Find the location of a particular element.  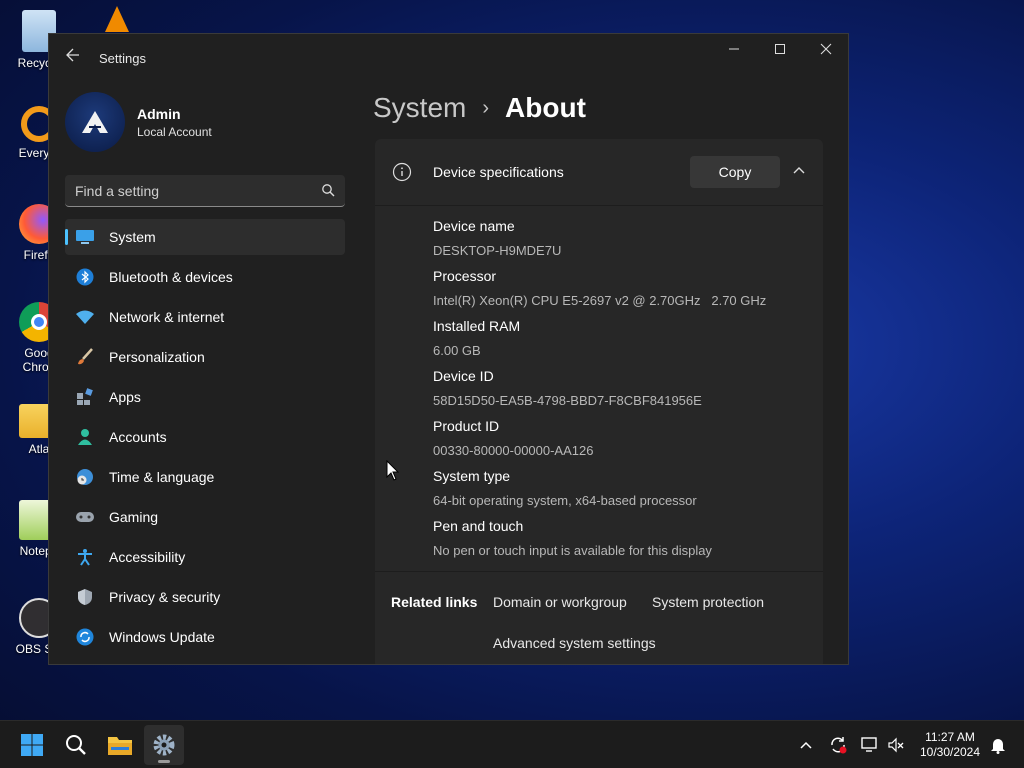

sidebar-item-time-language: Time & language is located at coordinates (205, 477).